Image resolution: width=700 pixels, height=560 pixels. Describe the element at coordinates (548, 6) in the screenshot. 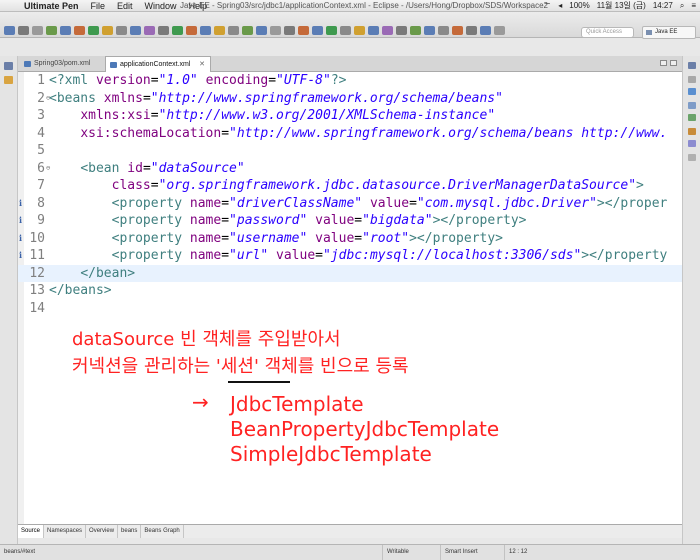

I see `wifi-icon: ⌔` at that location.